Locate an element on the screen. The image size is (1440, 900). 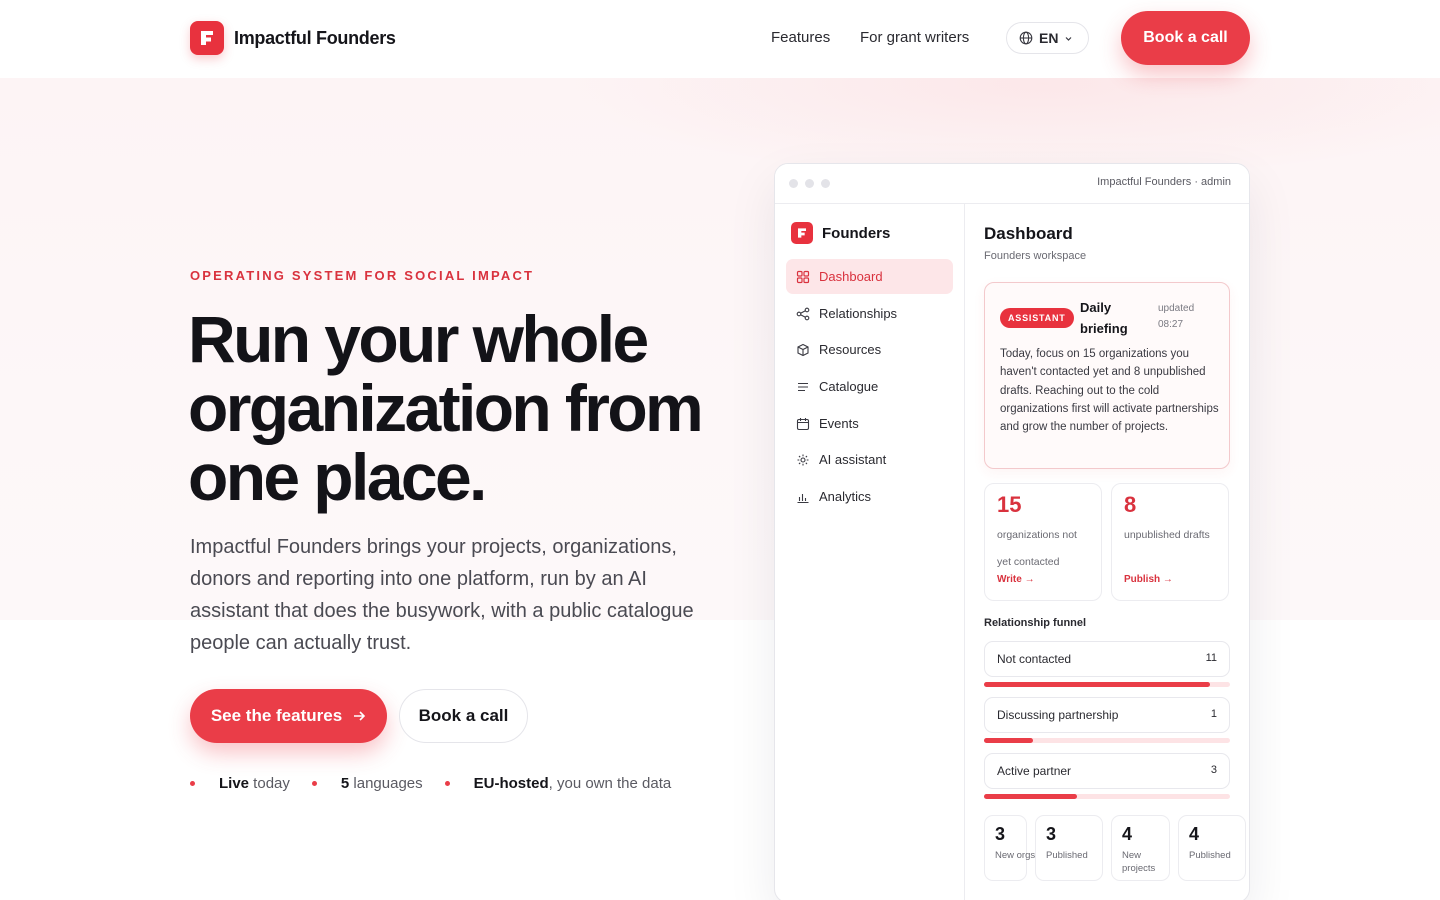
stat-label: unpublished drafts is located at coordinates (1167, 535).